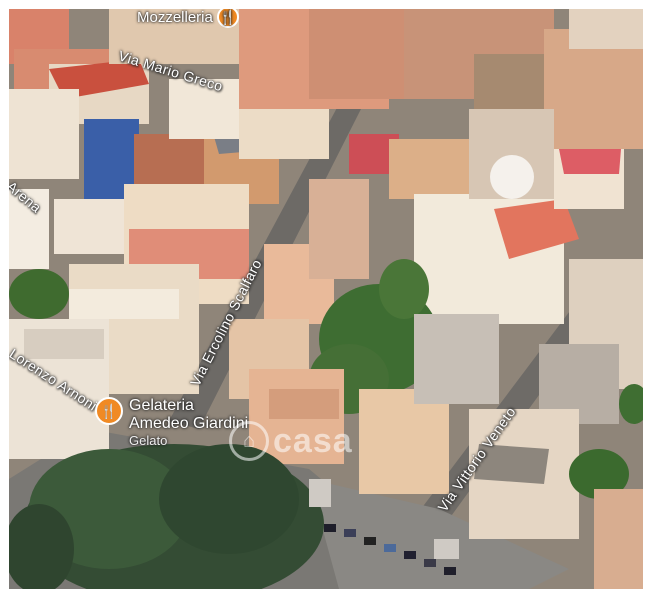 The height and width of the screenshot is (600, 653). Describe the element at coordinates (313, 440) in the screenshot. I see `watermark-text: casa` at that location.